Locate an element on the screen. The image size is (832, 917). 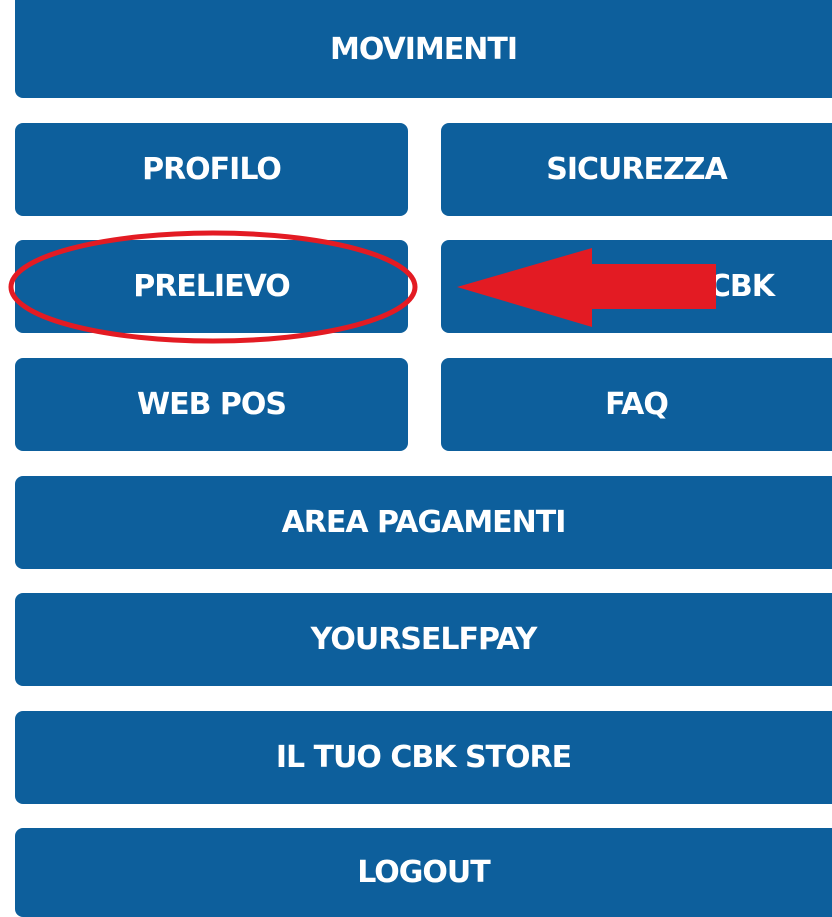
web-pos-label: WEB POS is located at coordinates (212, 404).